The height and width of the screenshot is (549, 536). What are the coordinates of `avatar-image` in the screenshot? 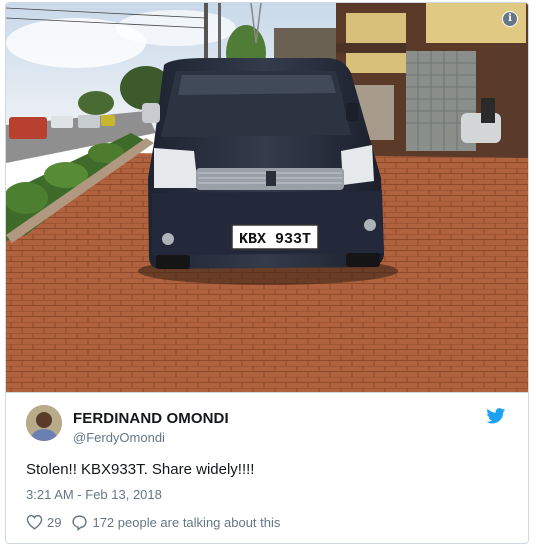 It's located at (44, 423).